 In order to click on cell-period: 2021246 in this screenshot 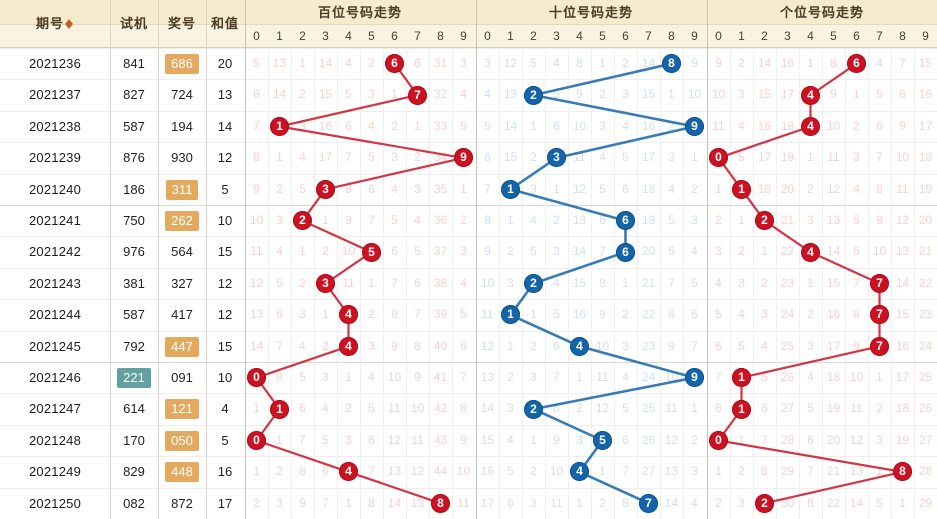, I will do `click(55, 377)`.